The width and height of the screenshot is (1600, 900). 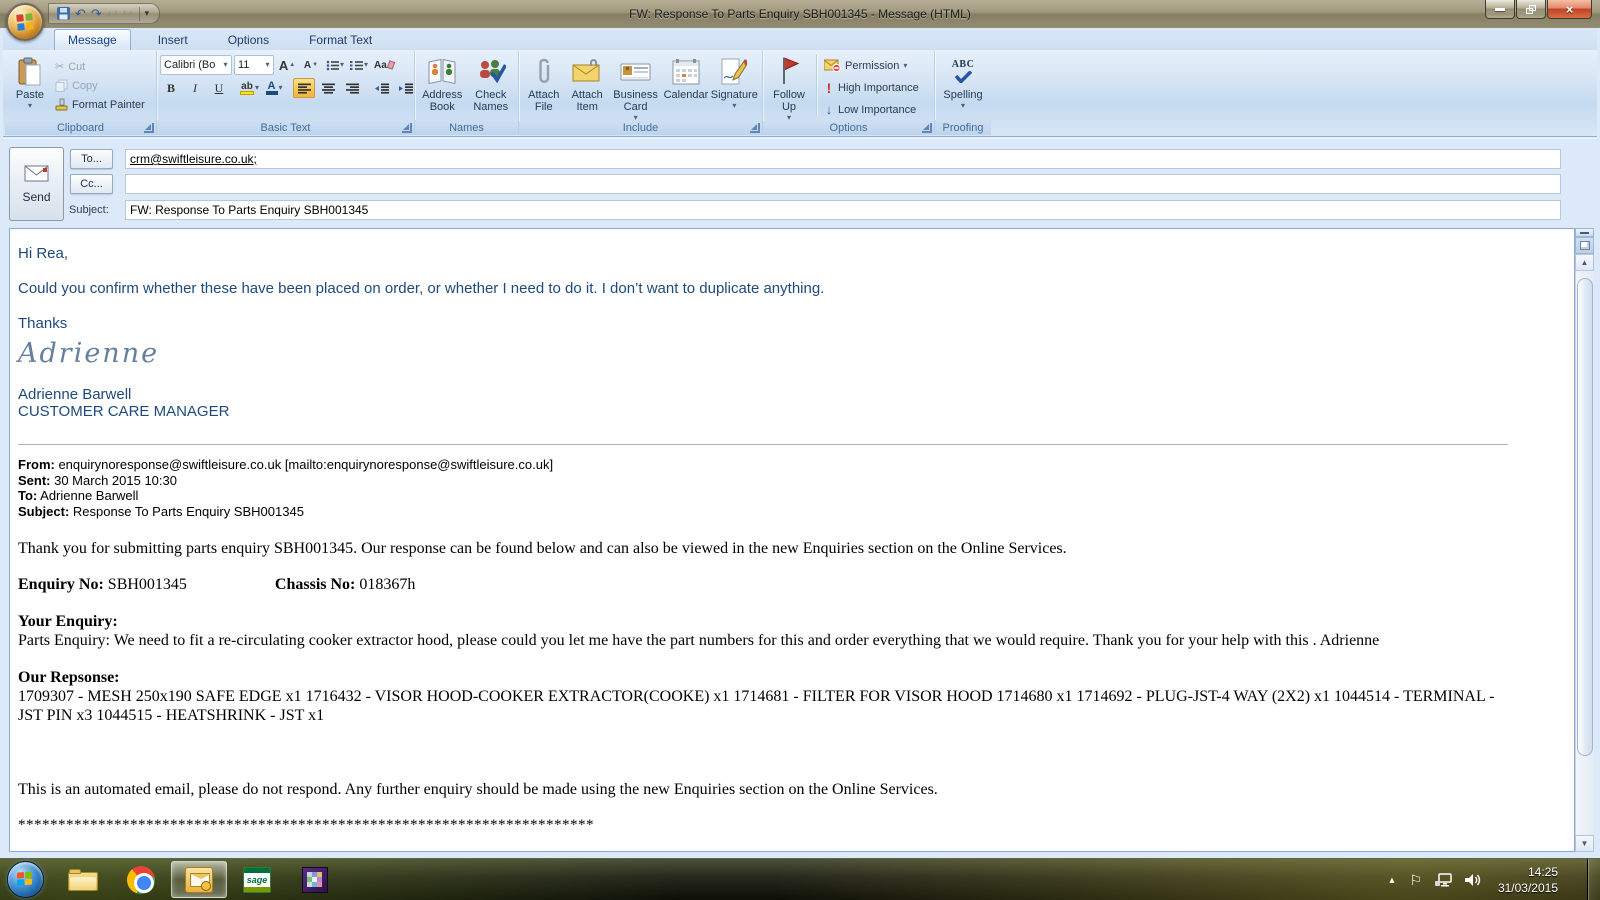 What do you see at coordinates (25, 22) in the screenshot?
I see `office-button` at bounding box center [25, 22].